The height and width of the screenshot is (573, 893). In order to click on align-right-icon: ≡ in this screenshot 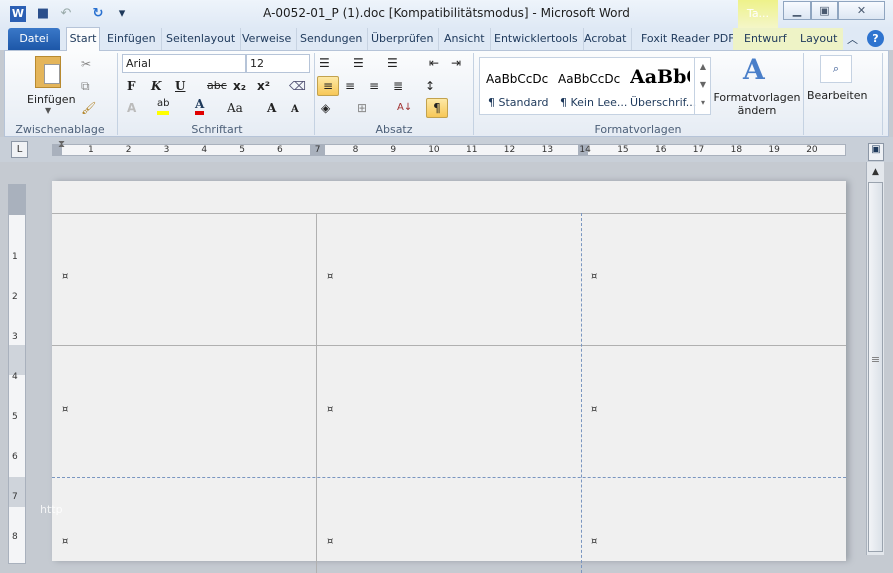, I will do `click(374, 86)`.